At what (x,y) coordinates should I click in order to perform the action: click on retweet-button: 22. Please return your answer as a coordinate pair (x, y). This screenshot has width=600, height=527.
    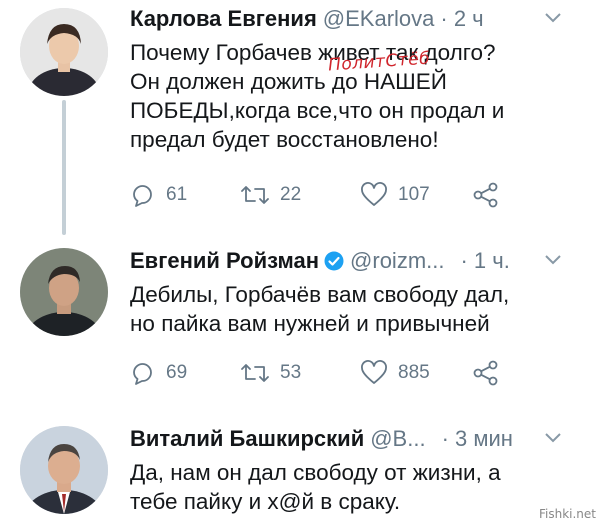
    Looking at the image, I should click on (300, 195).